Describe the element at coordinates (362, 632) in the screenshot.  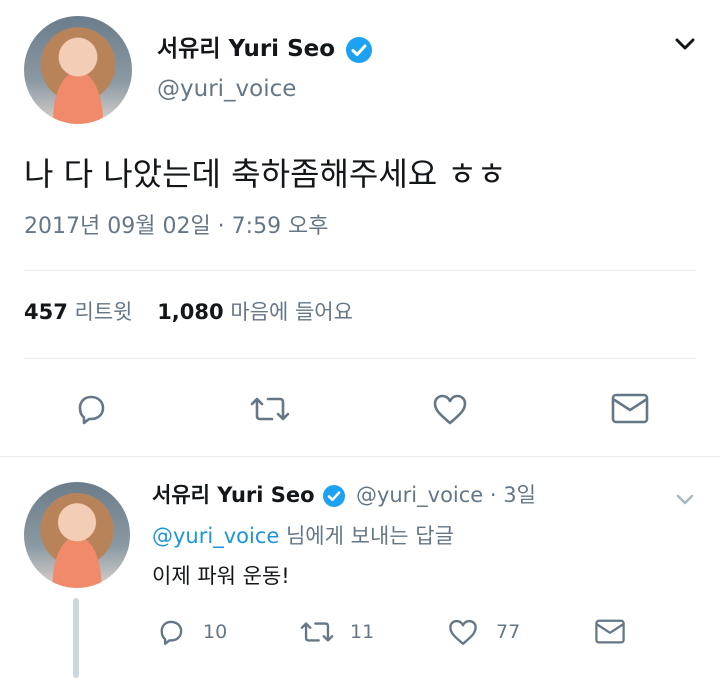
I see `reply-retweet-count: 11` at that location.